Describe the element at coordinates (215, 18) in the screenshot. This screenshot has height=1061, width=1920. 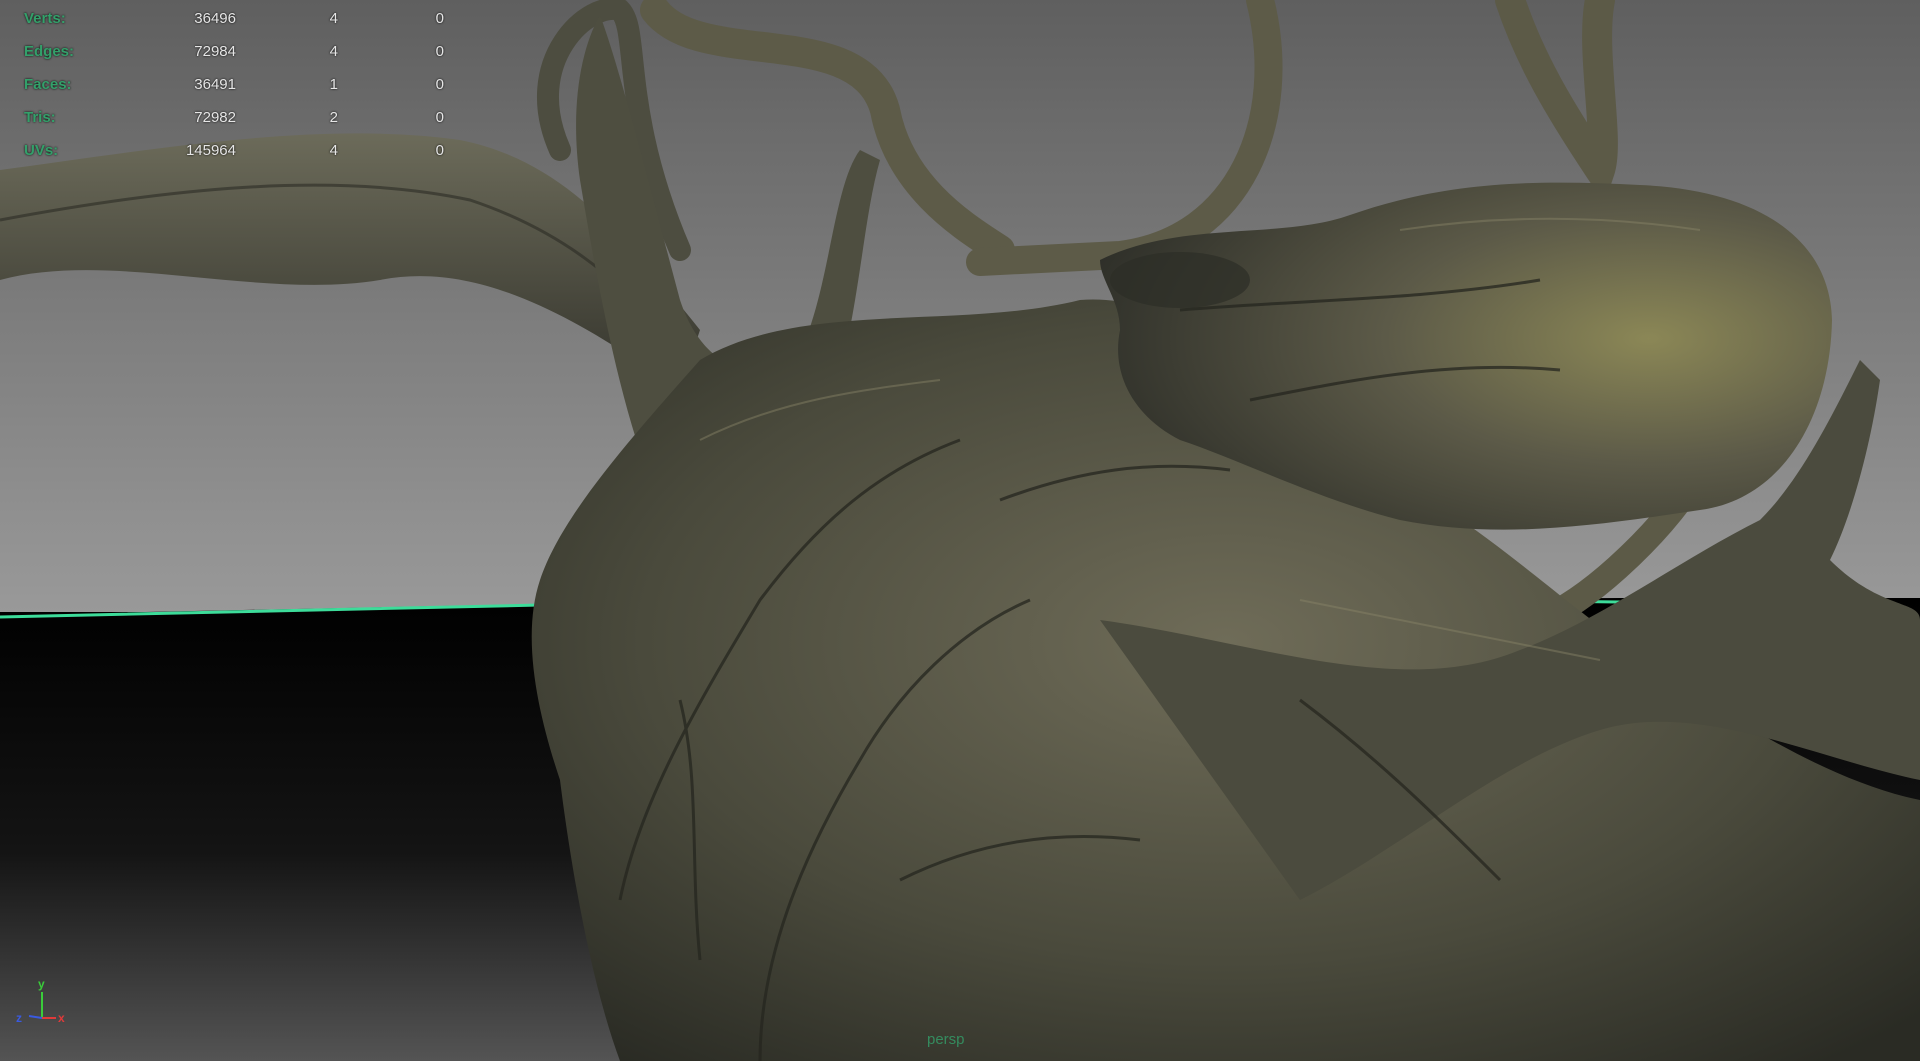
I see `hud-stat-total: 36496` at that location.